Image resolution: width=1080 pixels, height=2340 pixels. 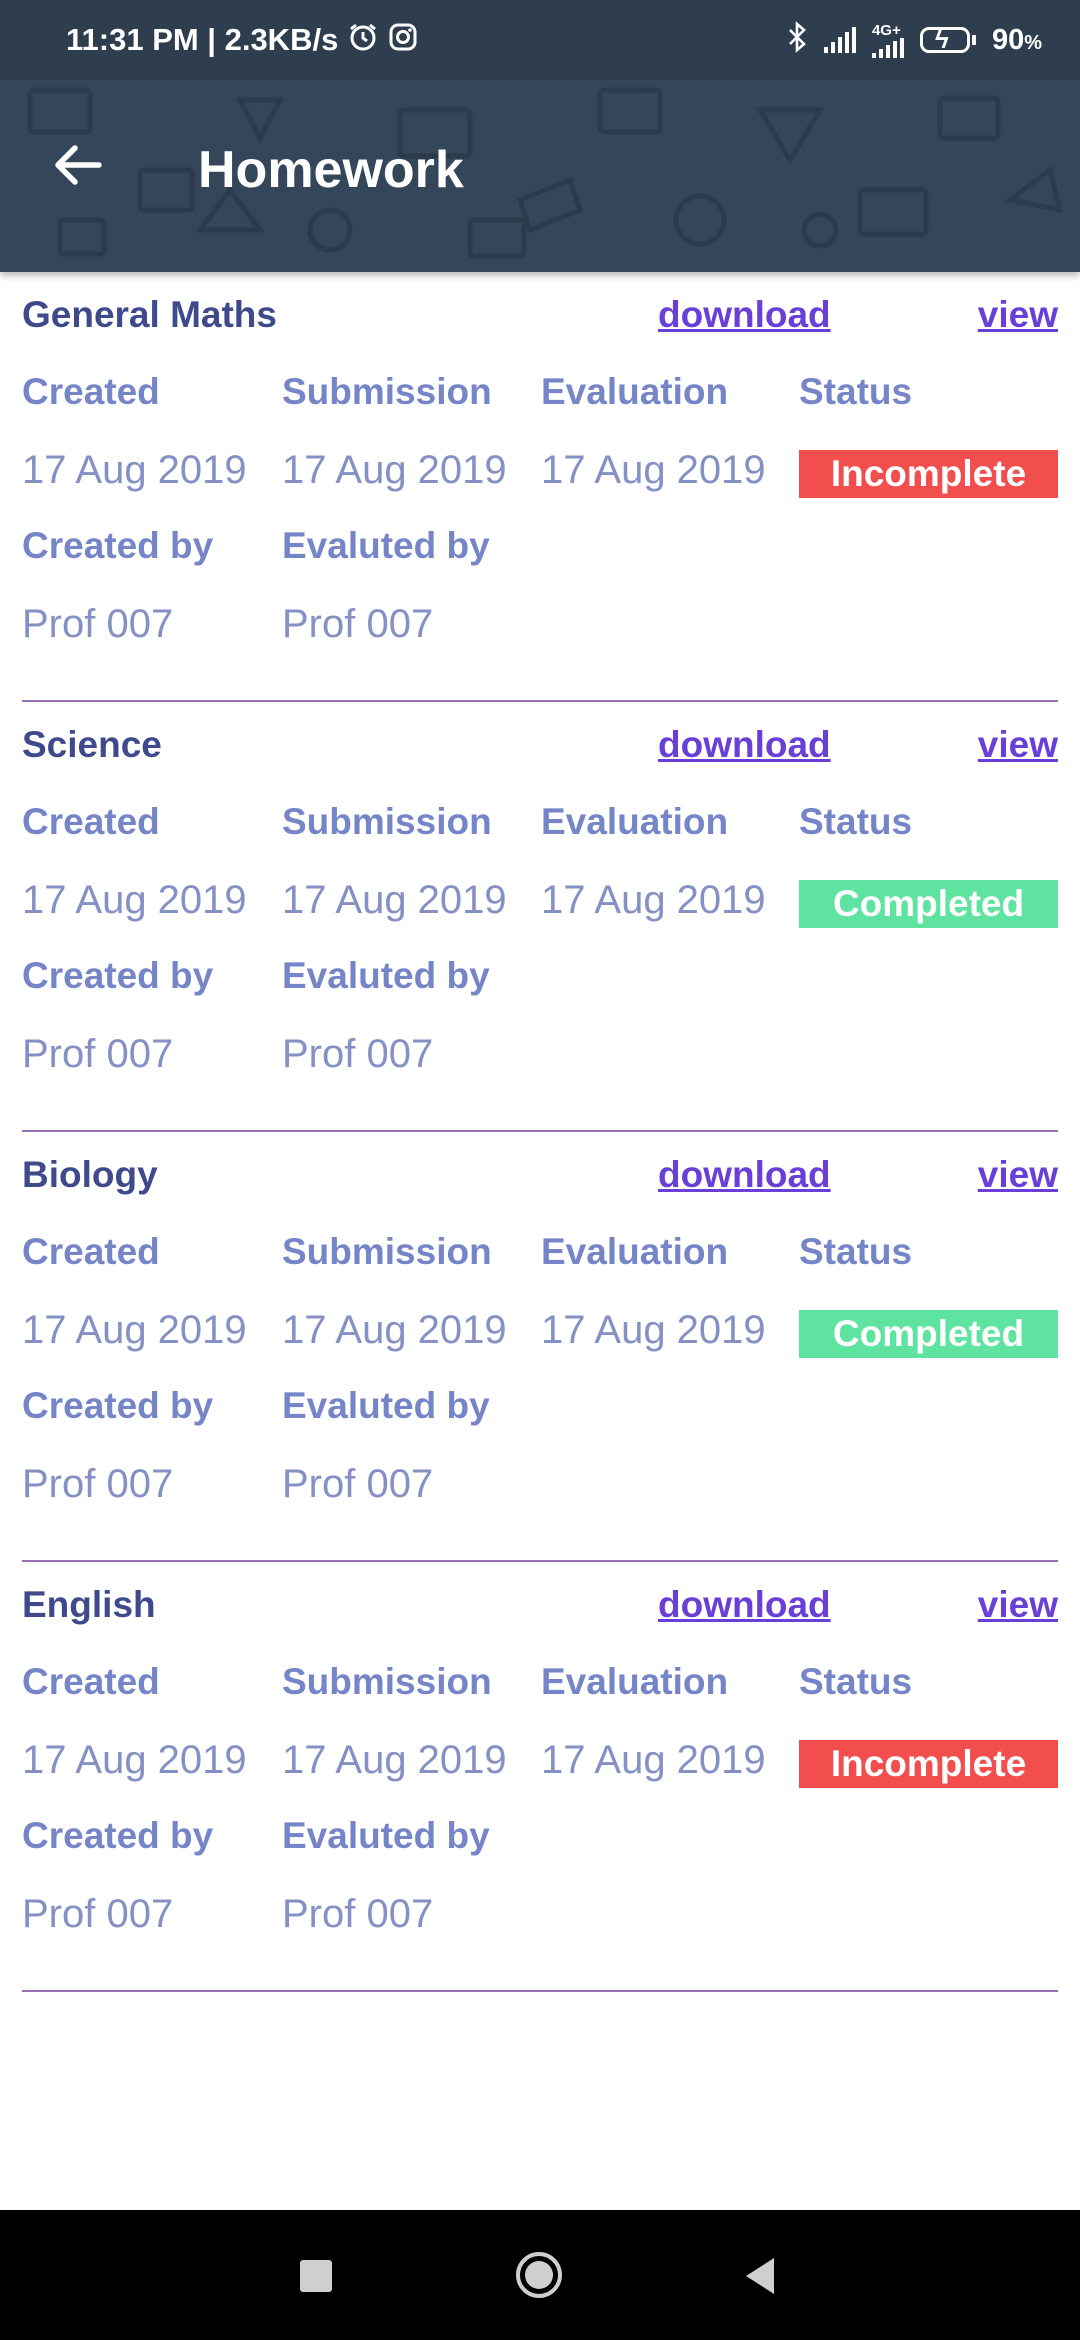 I want to click on subject-title: Science, so click(x=92, y=744).